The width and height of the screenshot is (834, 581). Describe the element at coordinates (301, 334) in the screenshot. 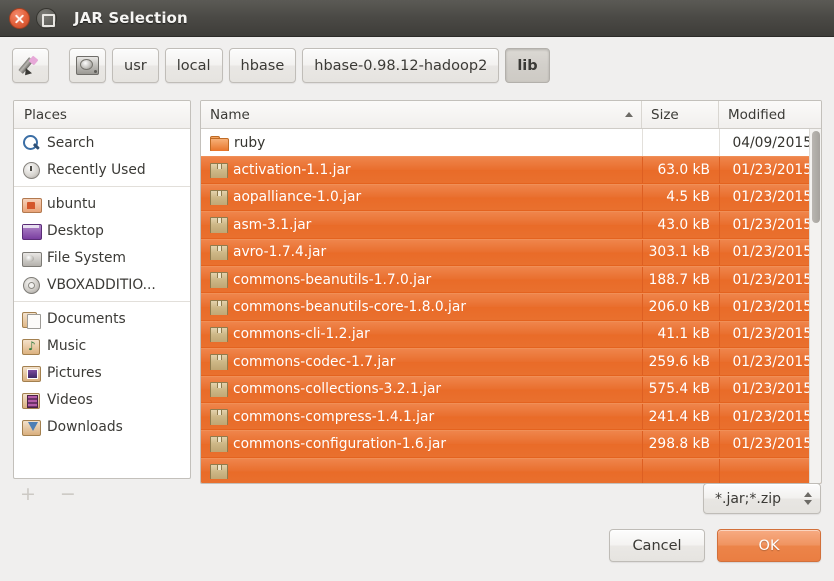

I see `file-name: commons-cli-1.2.jar` at that location.